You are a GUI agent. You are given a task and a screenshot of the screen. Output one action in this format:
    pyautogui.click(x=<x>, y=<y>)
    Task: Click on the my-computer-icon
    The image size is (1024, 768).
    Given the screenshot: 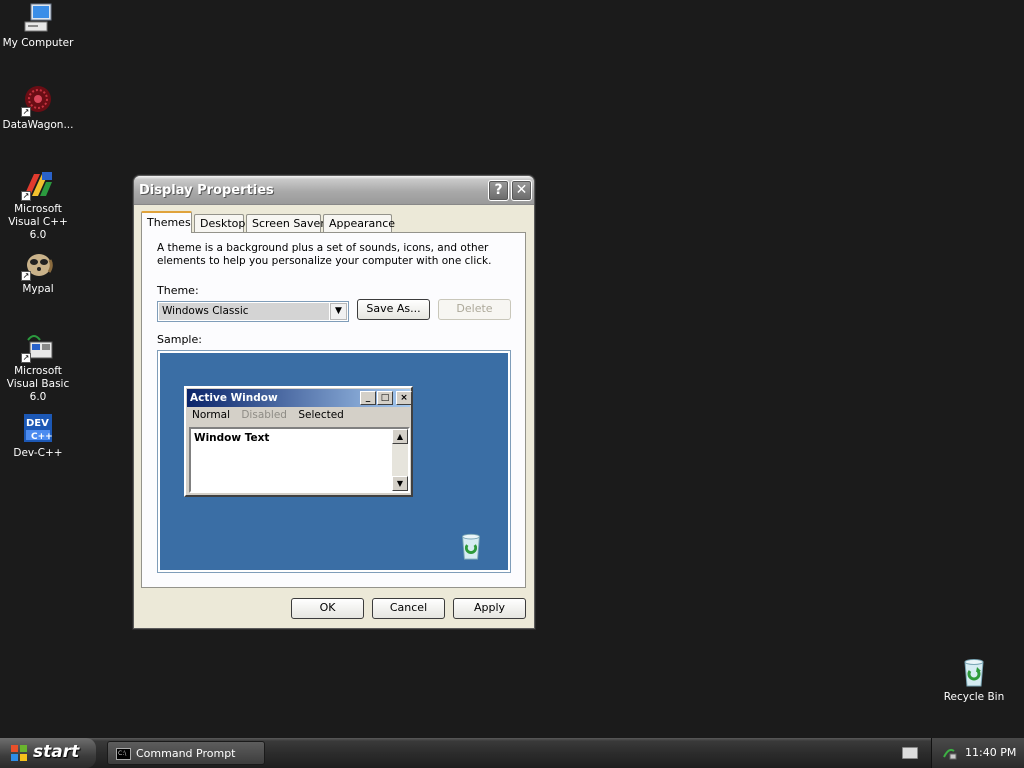 What is the action you would take?
    pyautogui.click(x=38, y=18)
    